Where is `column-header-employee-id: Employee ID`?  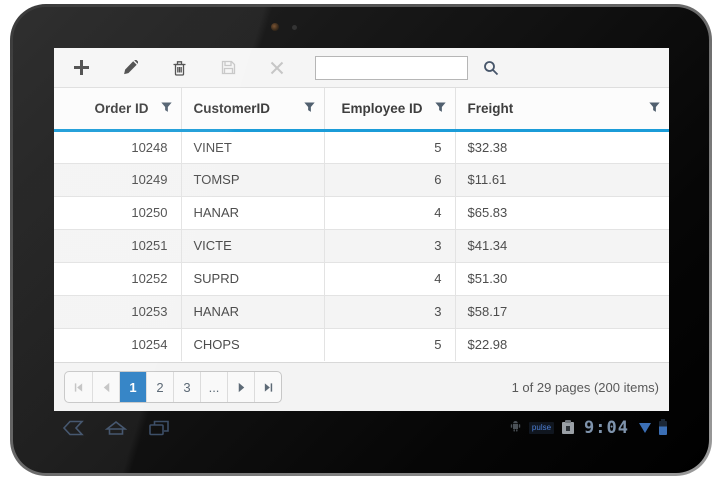 column-header-employee-id: Employee ID is located at coordinates (389, 110).